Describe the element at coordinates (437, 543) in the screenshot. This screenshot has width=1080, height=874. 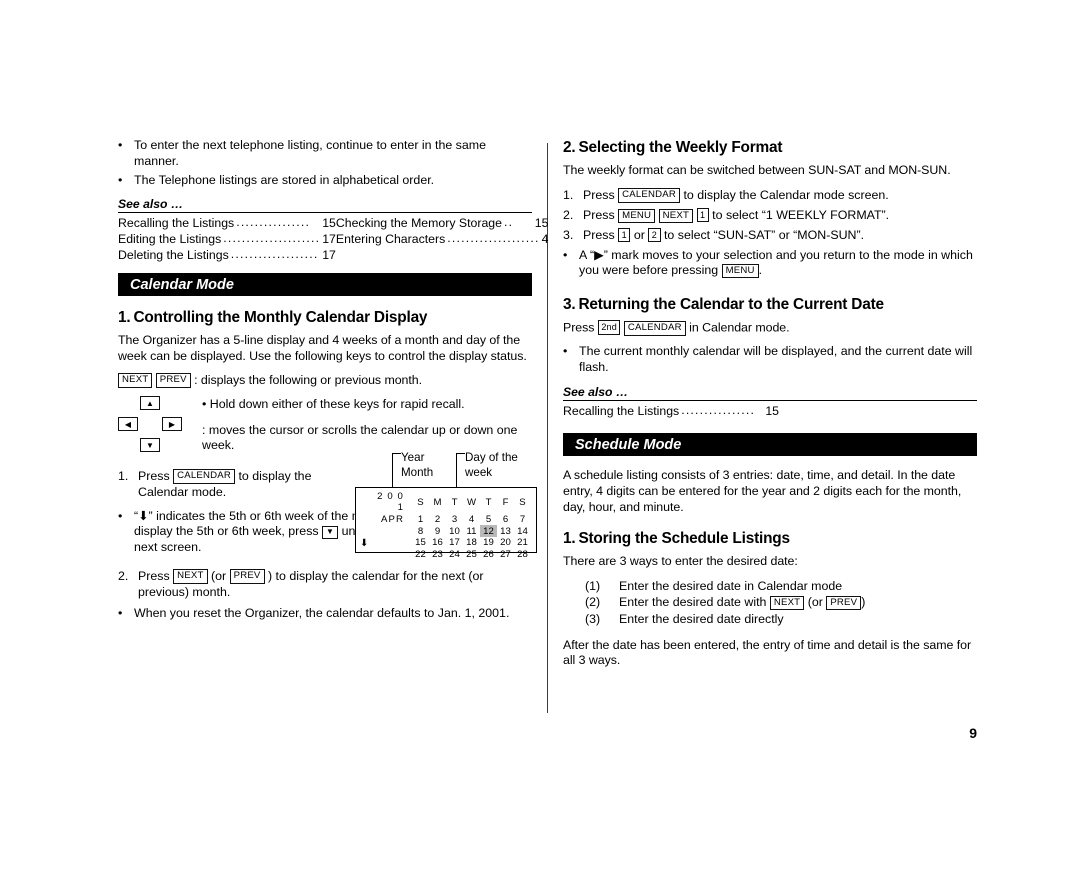
I see `calendar-day: 16` at that location.